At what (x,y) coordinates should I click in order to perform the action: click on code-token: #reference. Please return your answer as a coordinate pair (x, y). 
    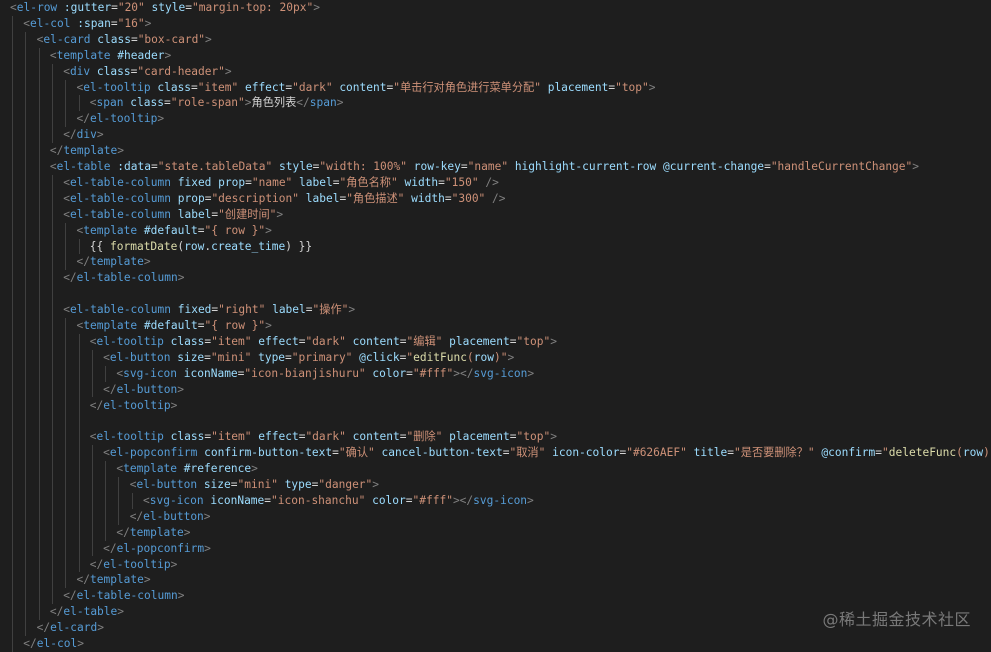
    Looking at the image, I should click on (217, 469).